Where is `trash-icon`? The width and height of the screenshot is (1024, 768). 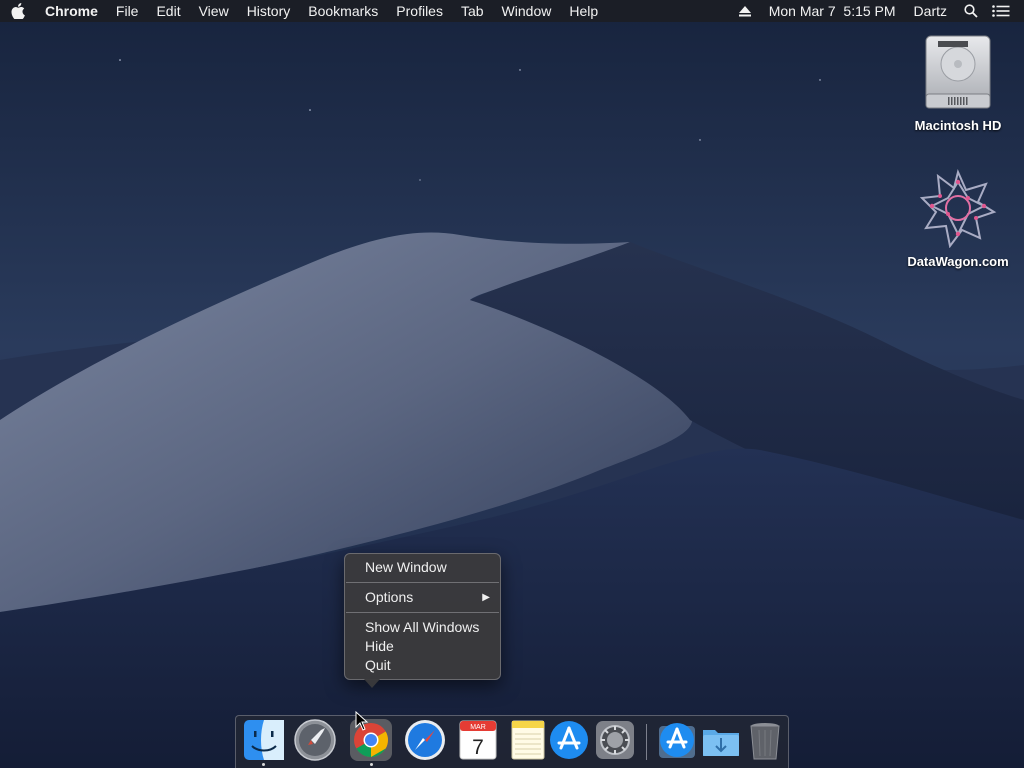
trash-icon is located at coordinates (765, 740).